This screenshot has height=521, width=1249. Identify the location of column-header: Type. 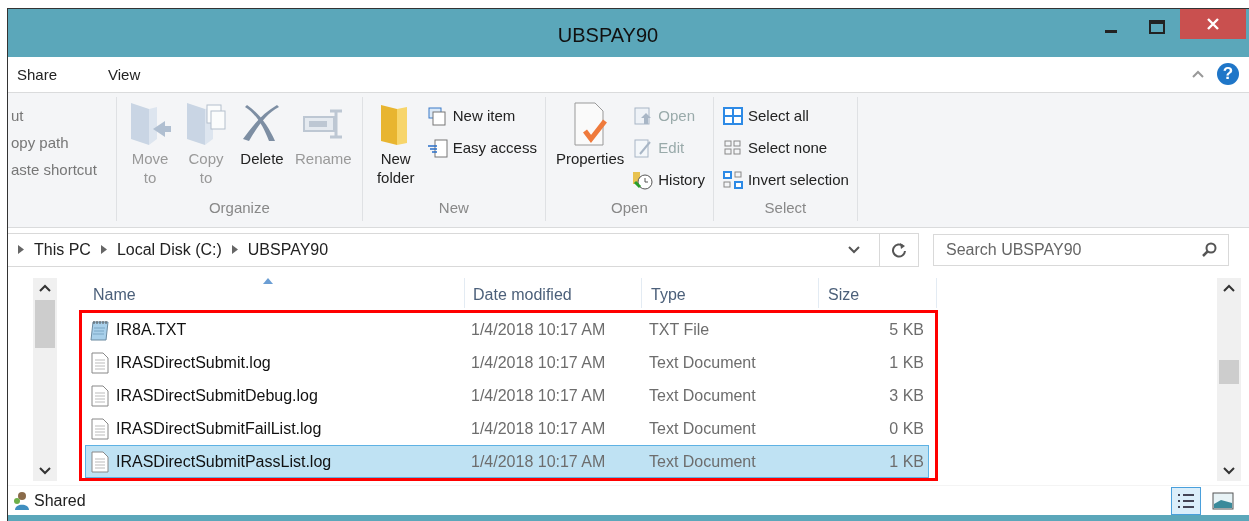
(730, 293).